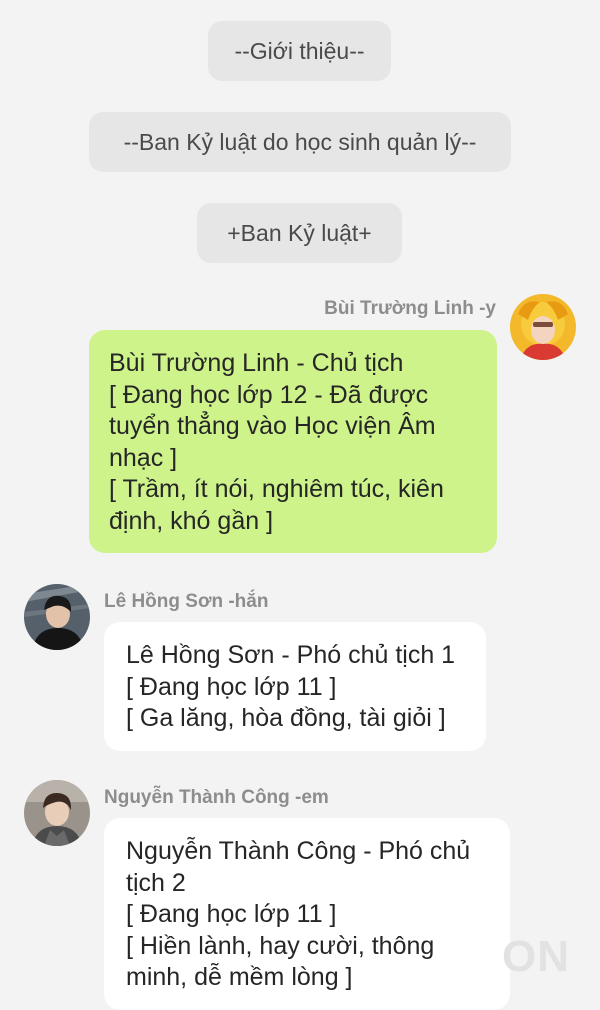 The width and height of the screenshot is (600, 1010). Describe the element at coordinates (299, 51) in the screenshot. I see `system-message-intro: --Giới thiệu--` at that location.